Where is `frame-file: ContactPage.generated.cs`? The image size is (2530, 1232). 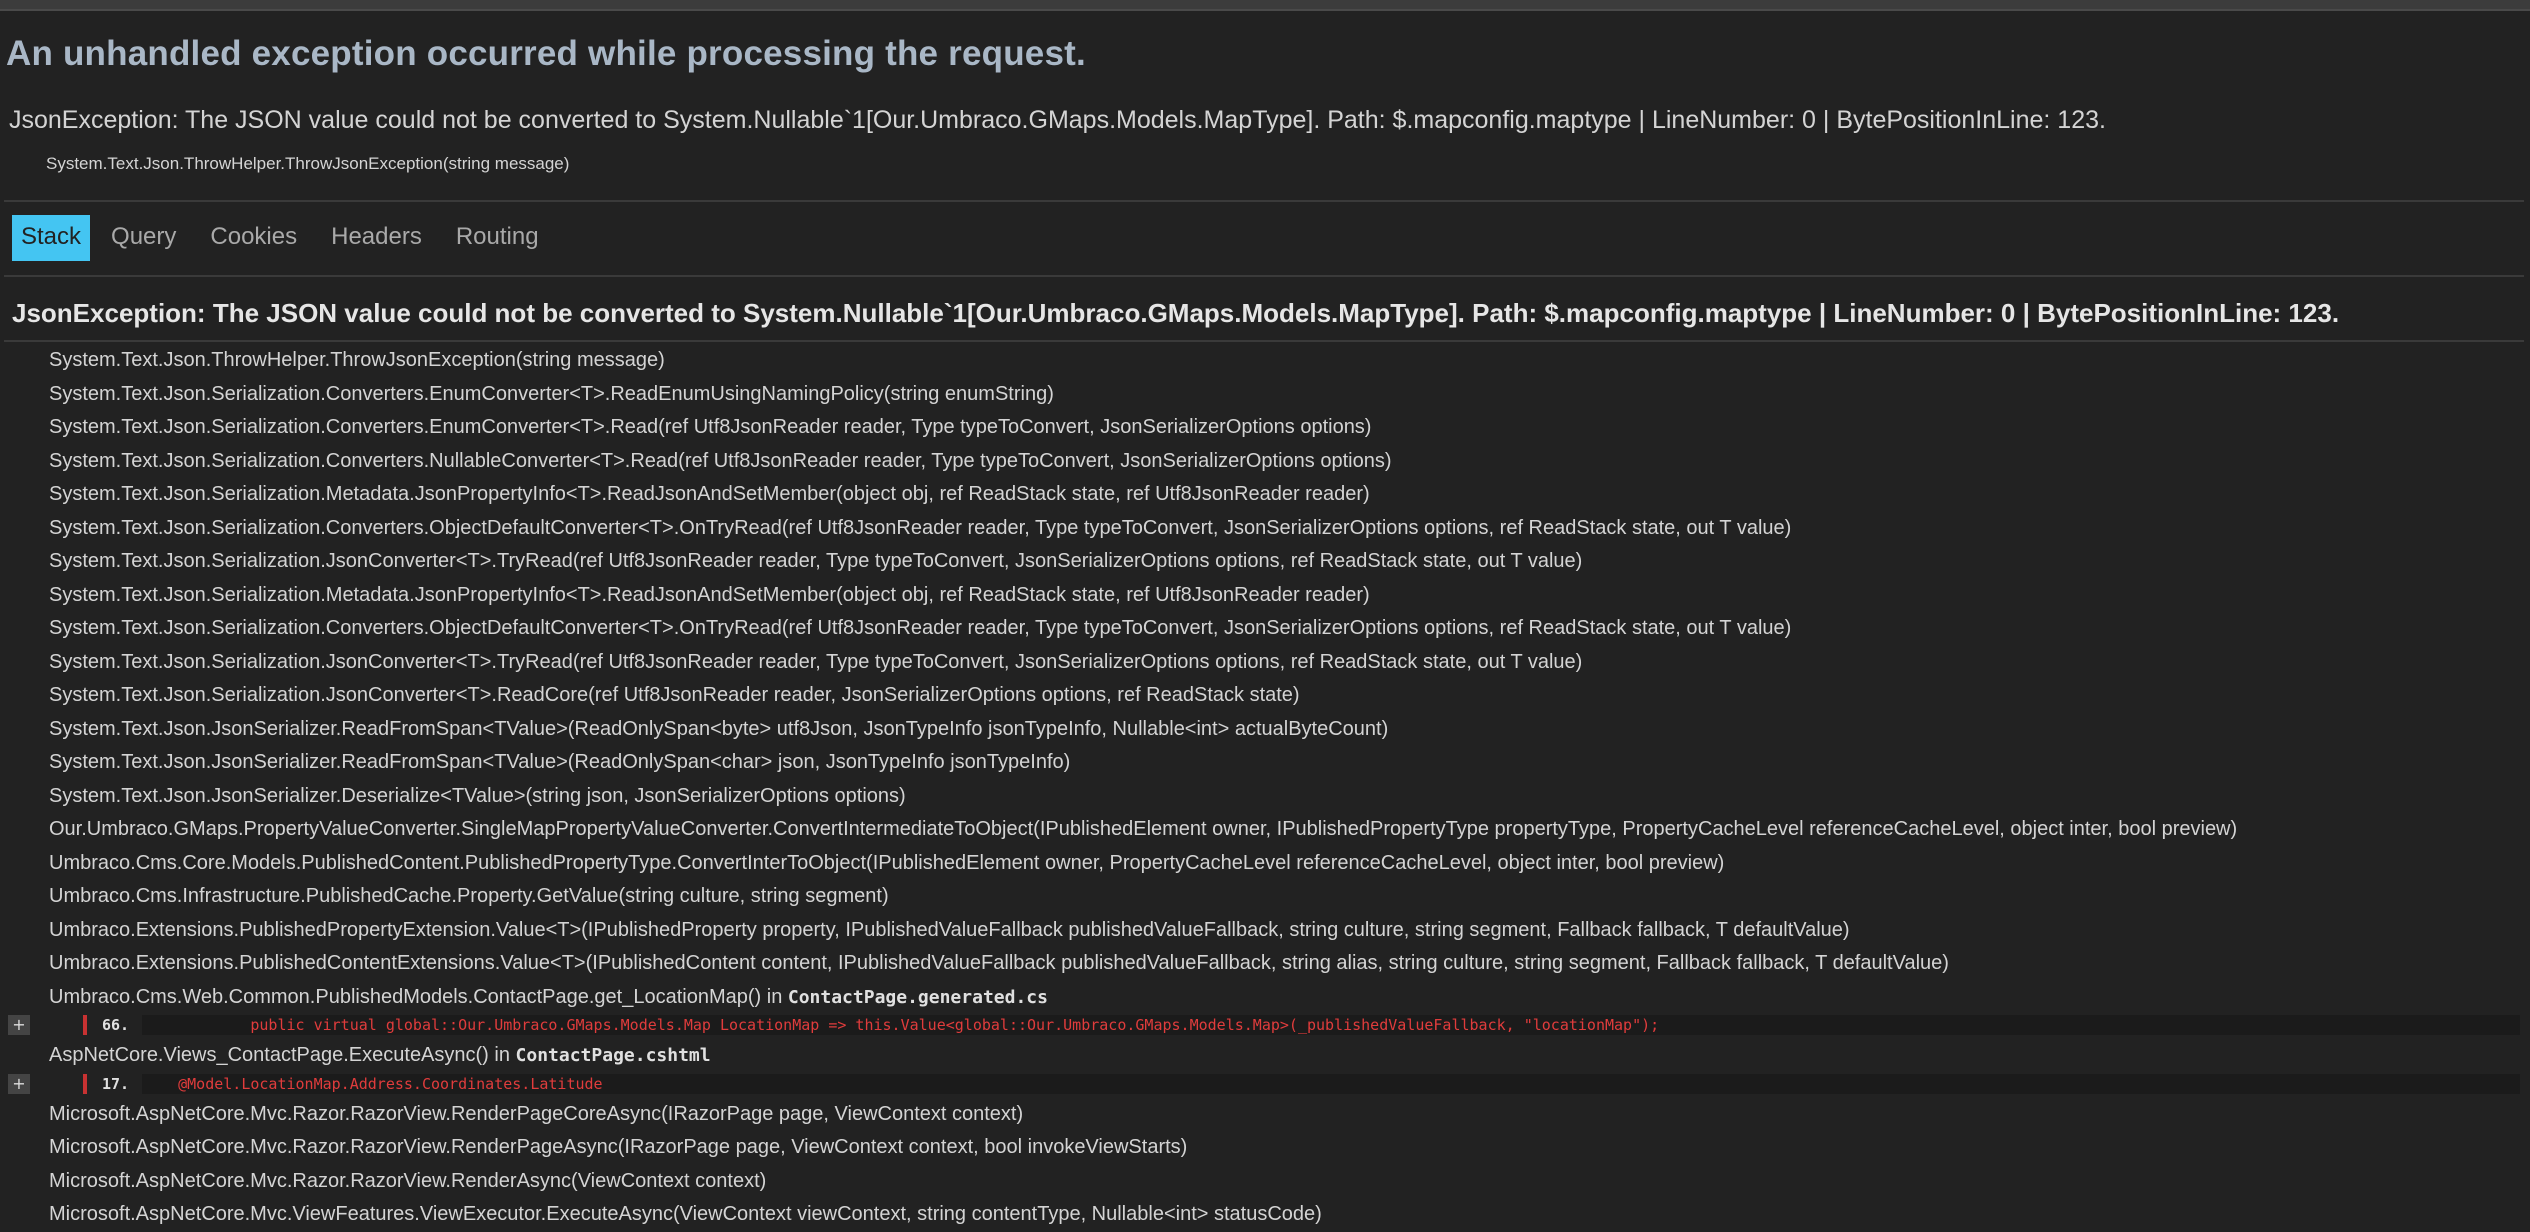
frame-file: ContactPage.generated.cs is located at coordinates (917, 997).